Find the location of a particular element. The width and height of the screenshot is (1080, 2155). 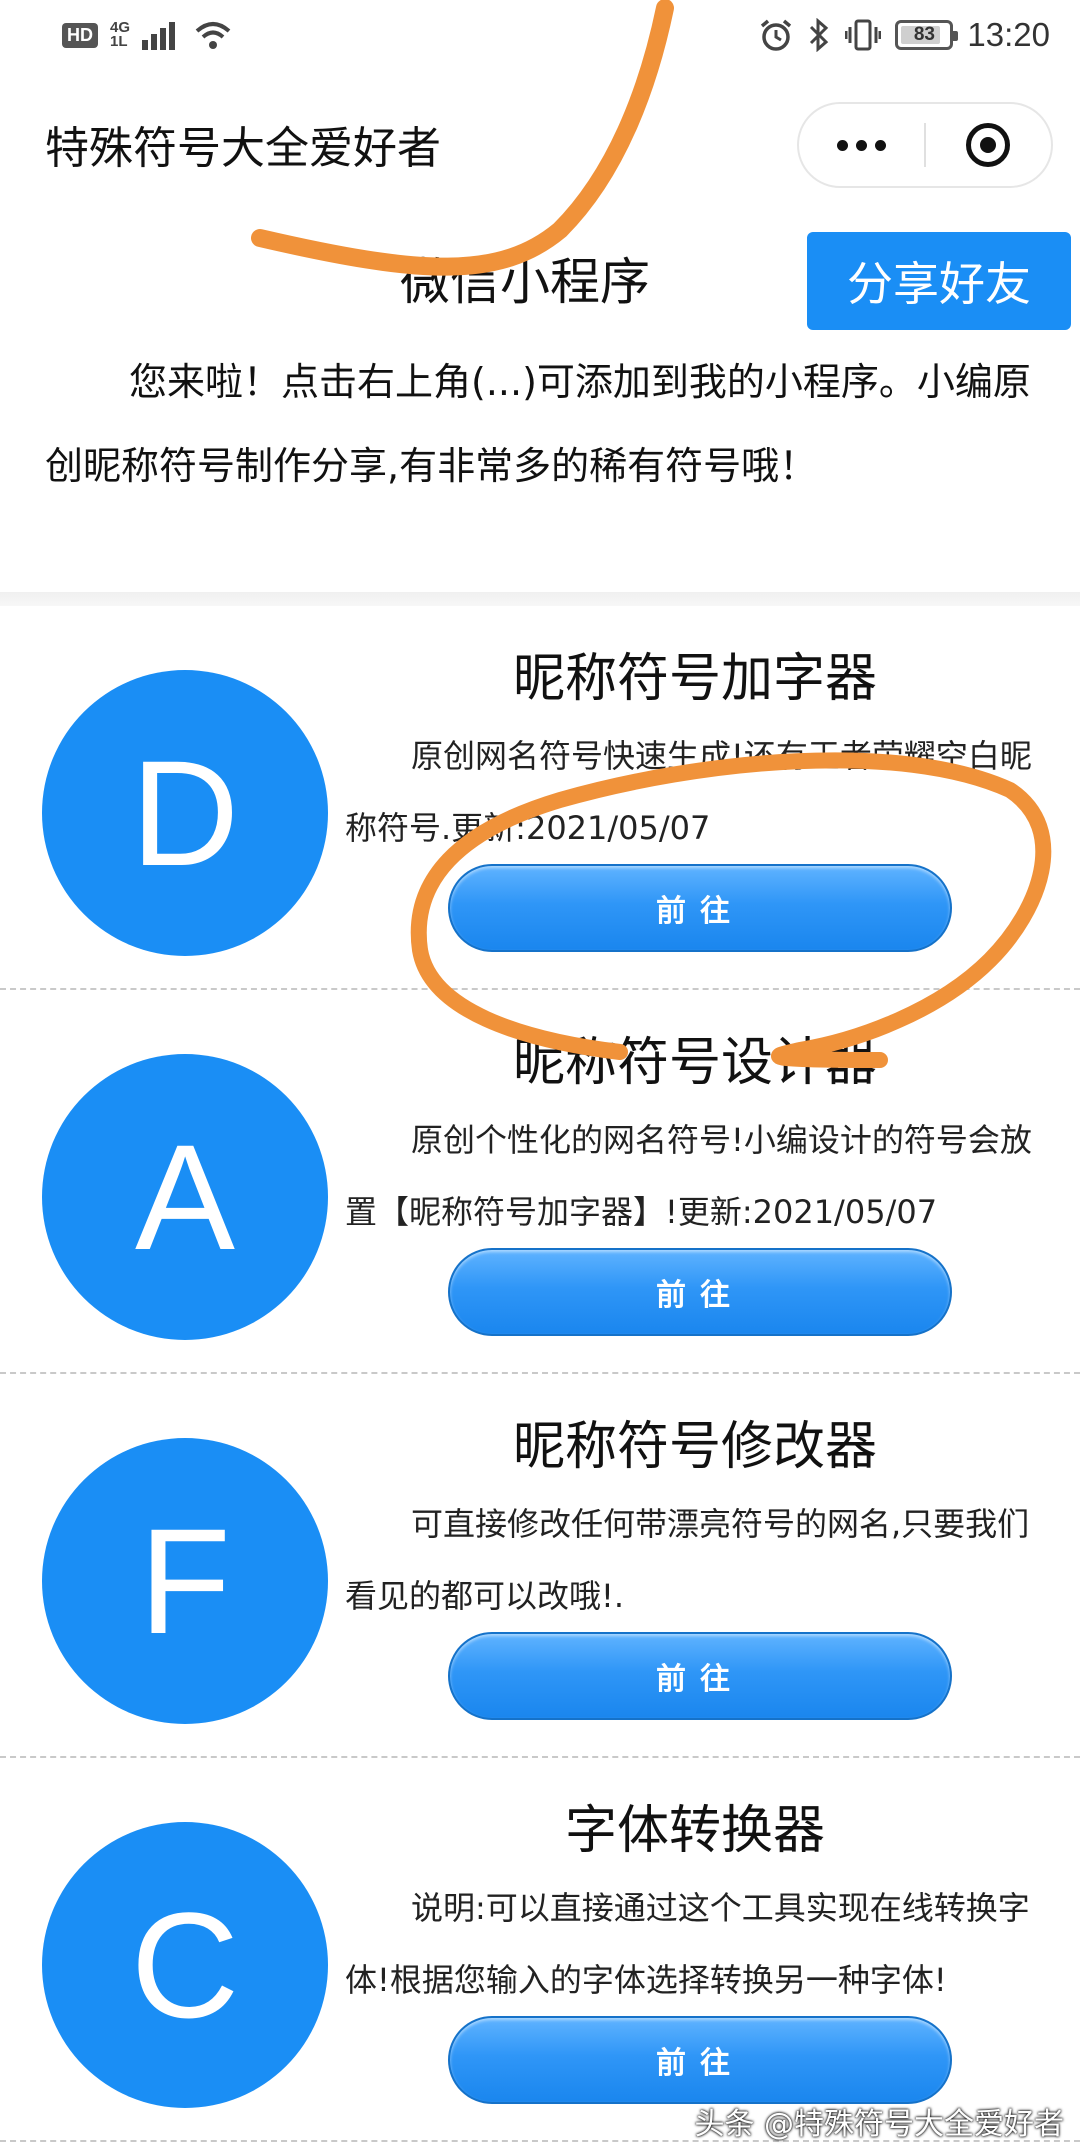

tool-avatar: A is located at coordinates (185, 1197).